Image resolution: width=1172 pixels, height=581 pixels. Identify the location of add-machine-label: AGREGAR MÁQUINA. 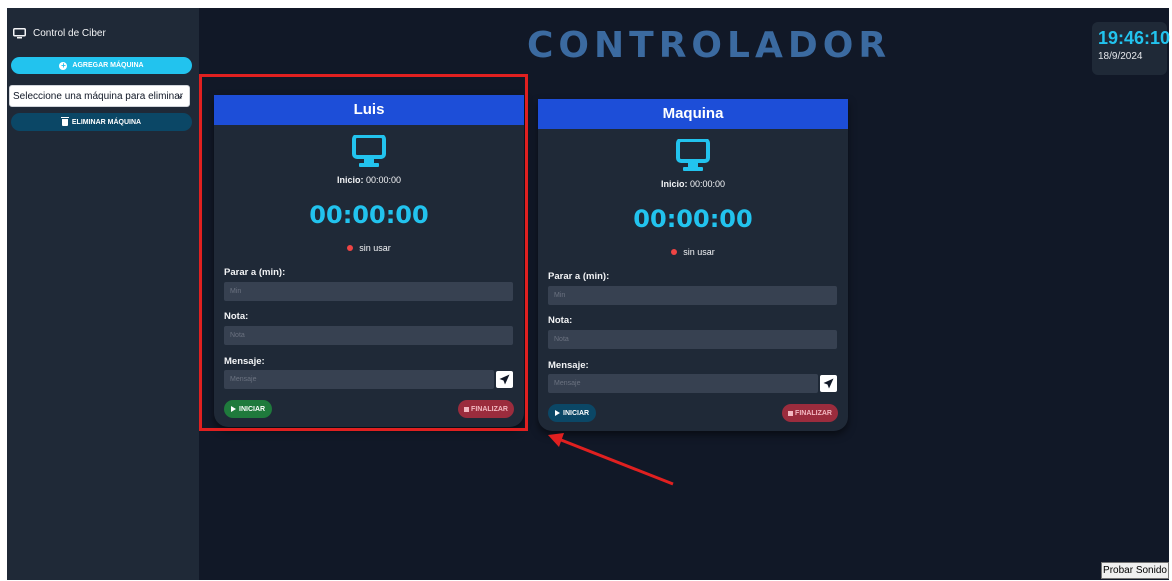
(108, 65).